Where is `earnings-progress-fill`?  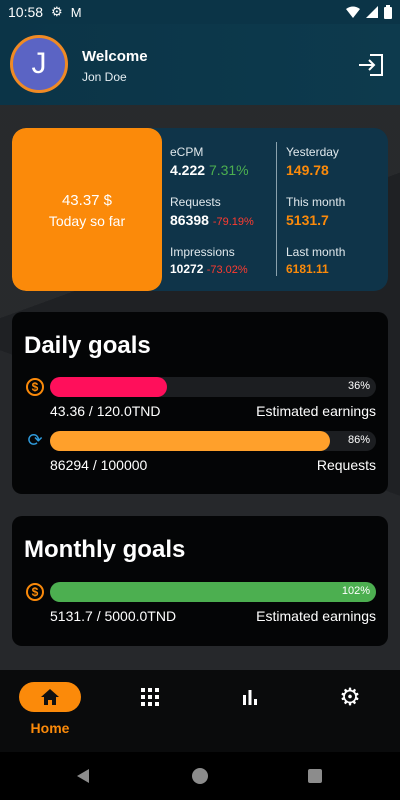
earnings-progress-fill is located at coordinates (109, 387).